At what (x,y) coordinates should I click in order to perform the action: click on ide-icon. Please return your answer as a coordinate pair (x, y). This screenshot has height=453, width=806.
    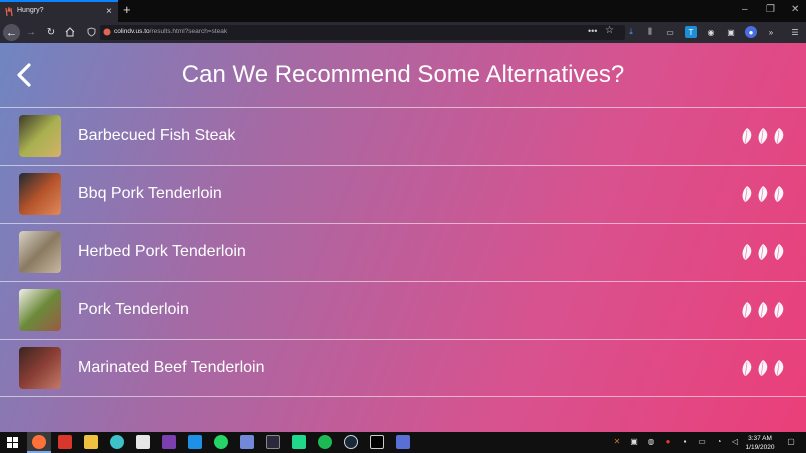
    Looking at the image, I should click on (273, 442).